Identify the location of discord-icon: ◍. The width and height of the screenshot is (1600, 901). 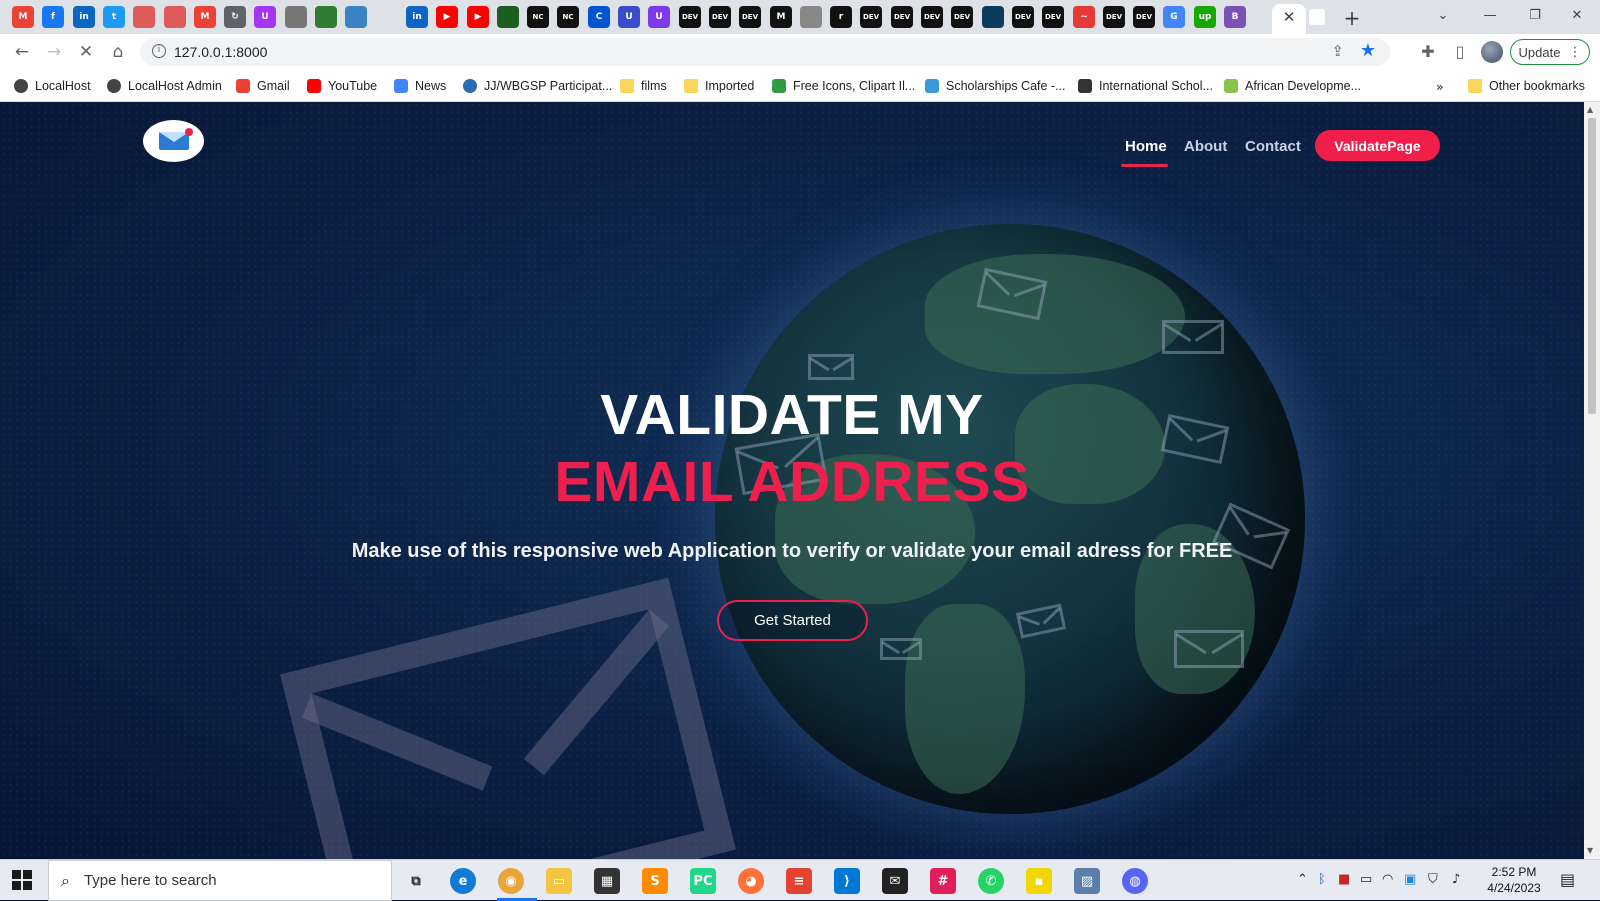
(1135, 881).